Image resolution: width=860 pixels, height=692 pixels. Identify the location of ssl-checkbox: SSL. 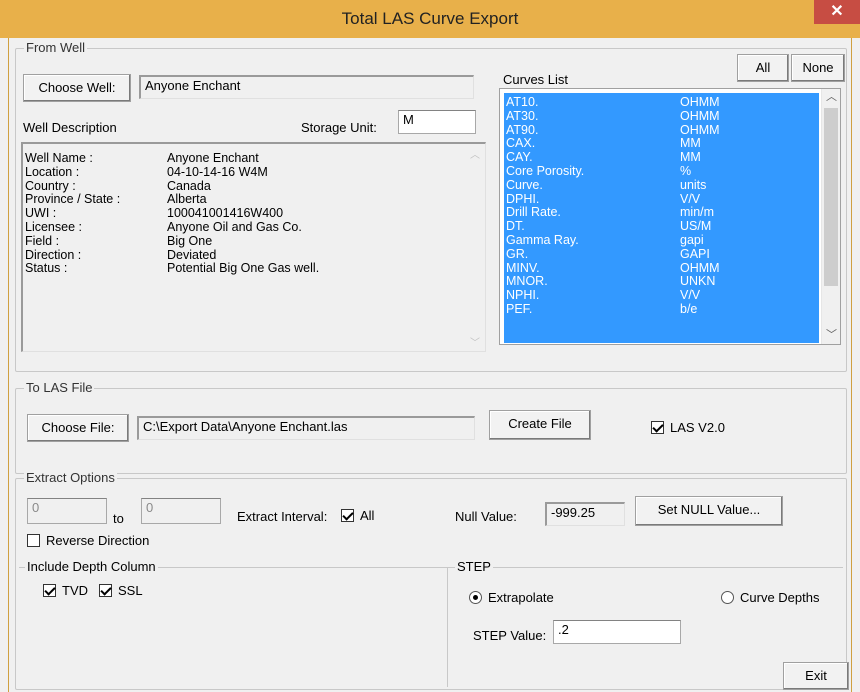
(121, 590).